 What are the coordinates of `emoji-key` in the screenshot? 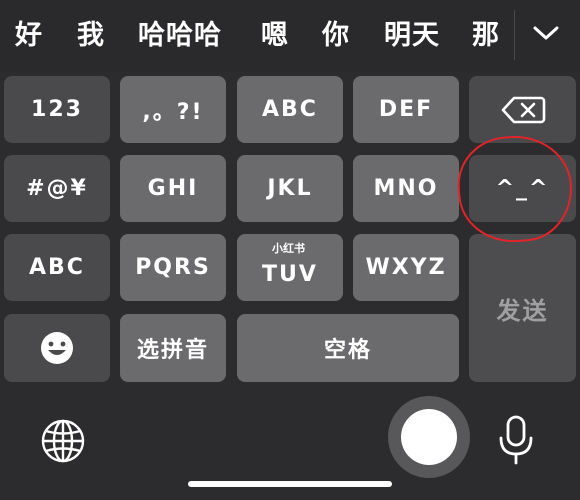 It's located at (57, 348).